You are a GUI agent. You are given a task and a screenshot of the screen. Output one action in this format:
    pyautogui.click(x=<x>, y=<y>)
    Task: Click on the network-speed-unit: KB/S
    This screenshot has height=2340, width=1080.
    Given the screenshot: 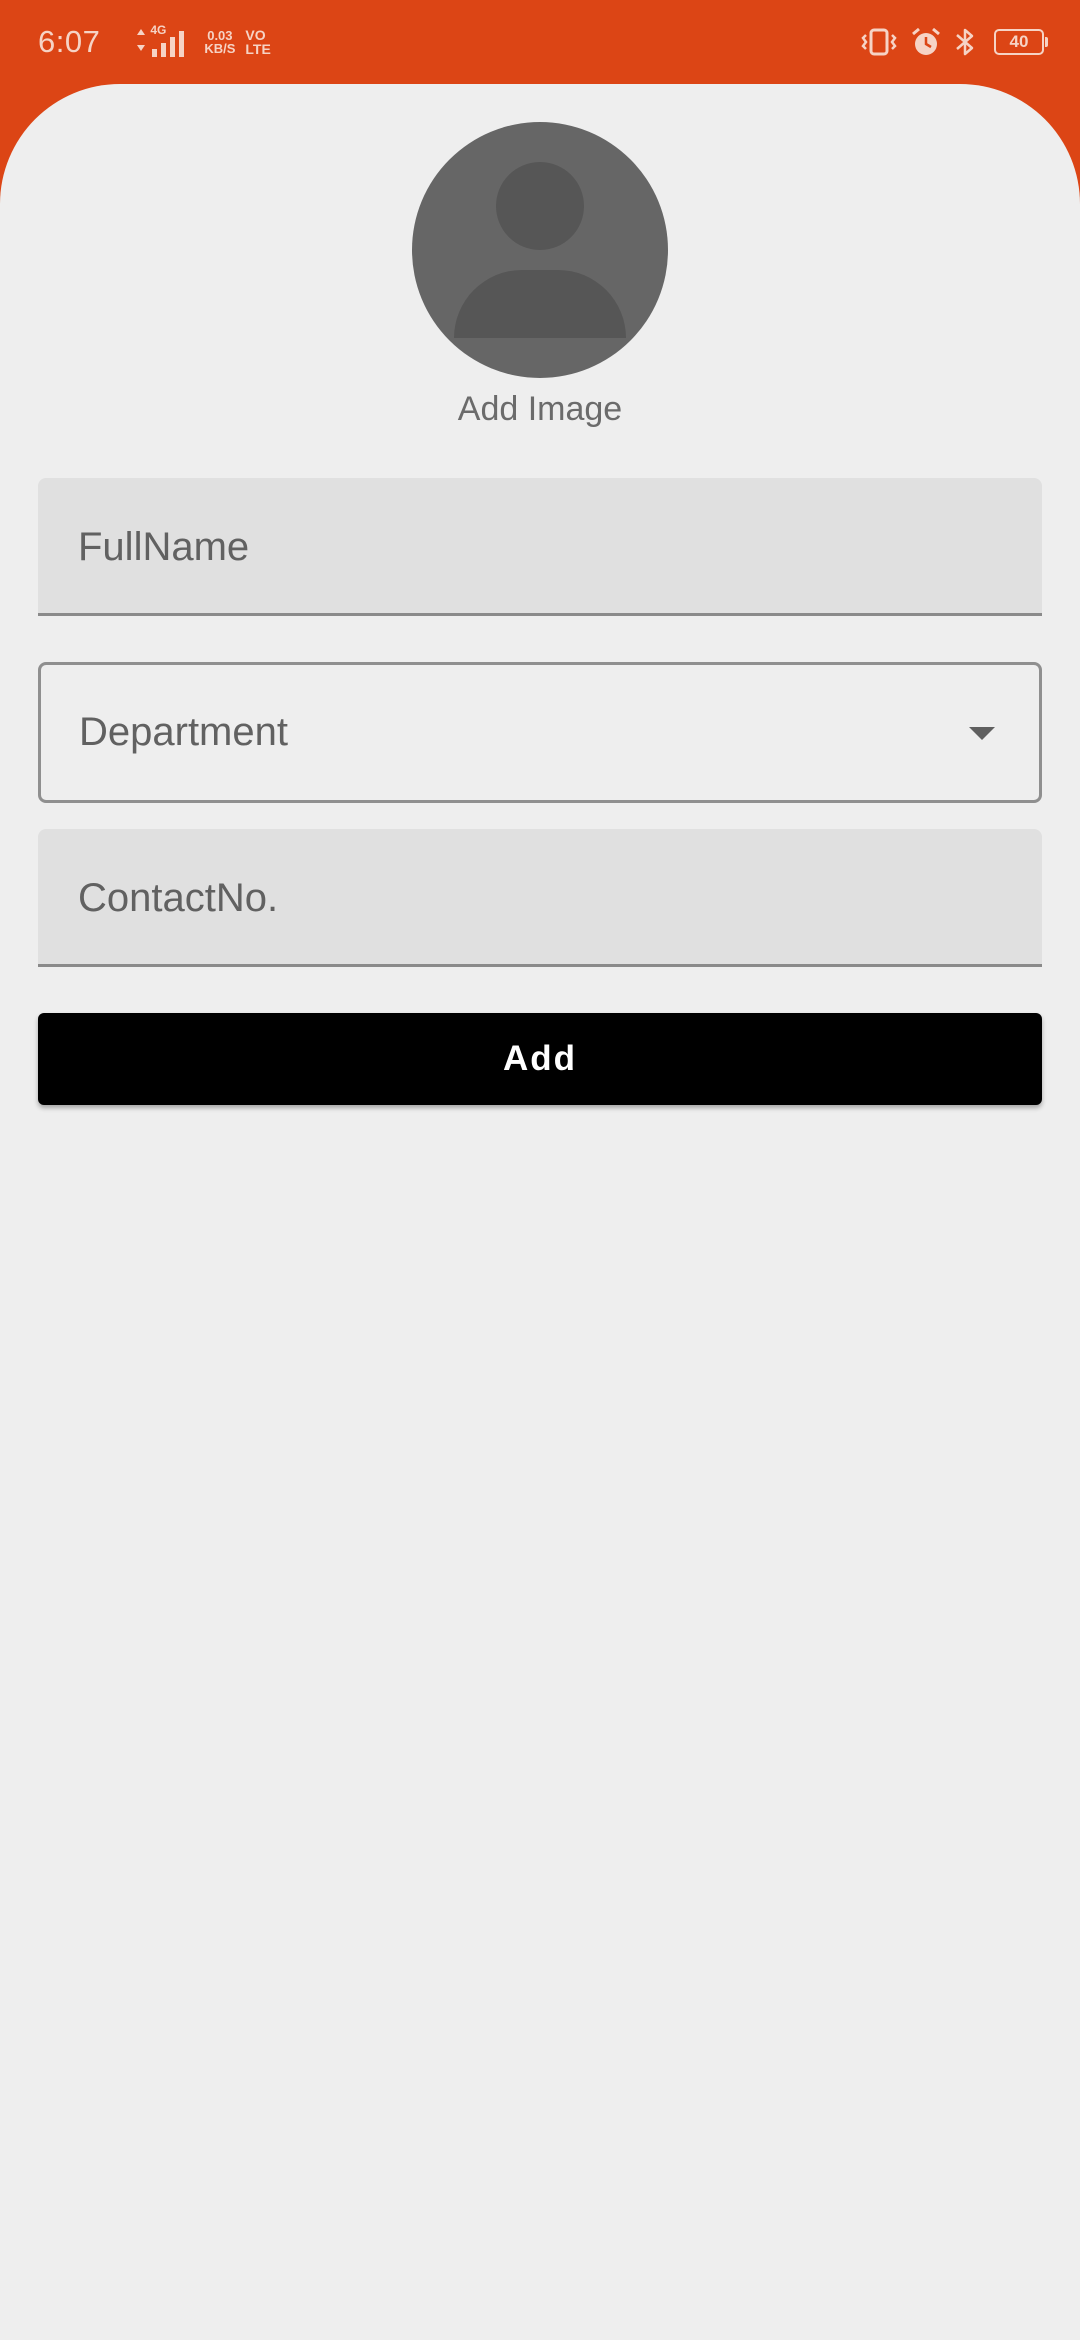 What is the action you would take?
    pyautogui.click(x=220, y=48)
    